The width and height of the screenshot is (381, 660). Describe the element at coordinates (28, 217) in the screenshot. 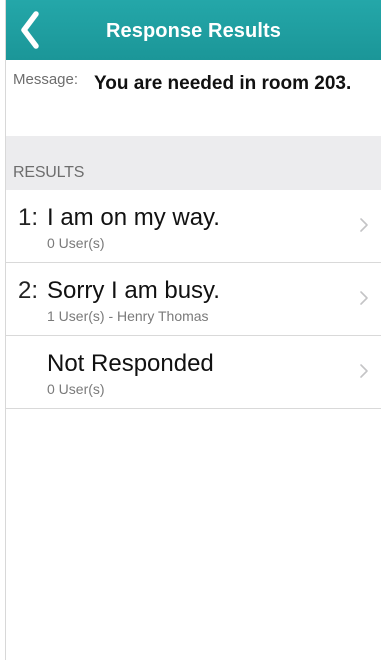

I see `result-number: 1:` at that location.